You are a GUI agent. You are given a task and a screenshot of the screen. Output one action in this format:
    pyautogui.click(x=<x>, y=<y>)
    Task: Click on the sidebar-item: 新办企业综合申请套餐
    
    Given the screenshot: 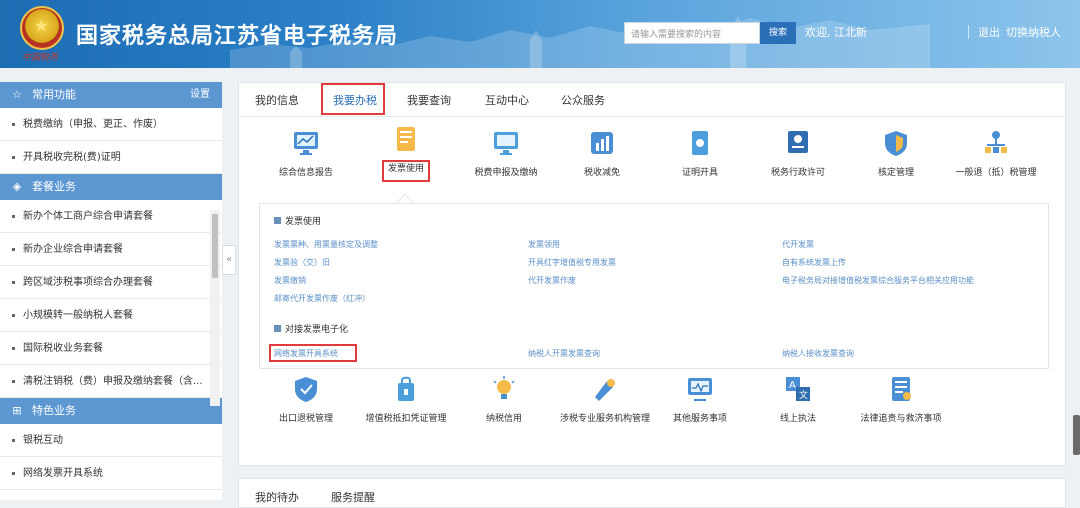 What is the action you would take?
    pyautogui.click(x=111, y=249)
    